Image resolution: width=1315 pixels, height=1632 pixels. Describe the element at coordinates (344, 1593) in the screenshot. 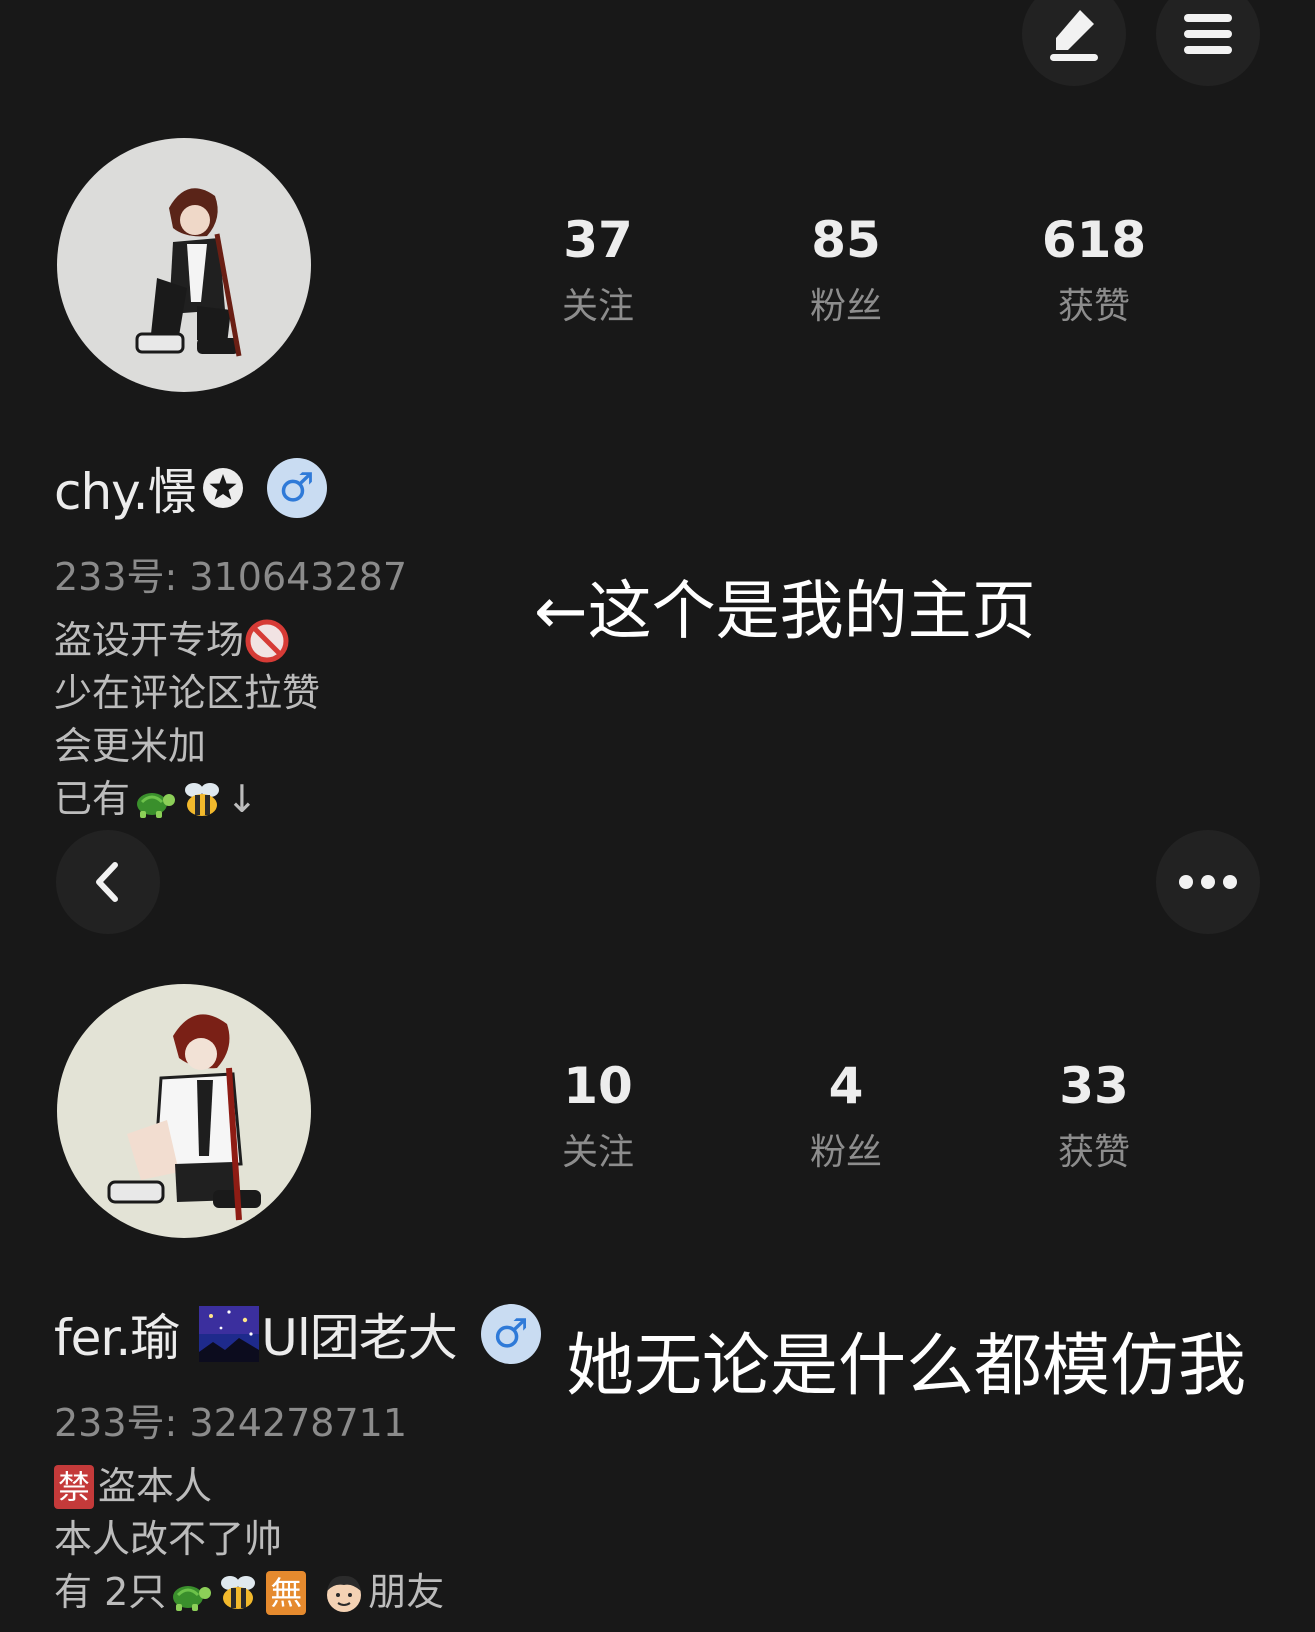

I see `boy-face-icon` at that location.